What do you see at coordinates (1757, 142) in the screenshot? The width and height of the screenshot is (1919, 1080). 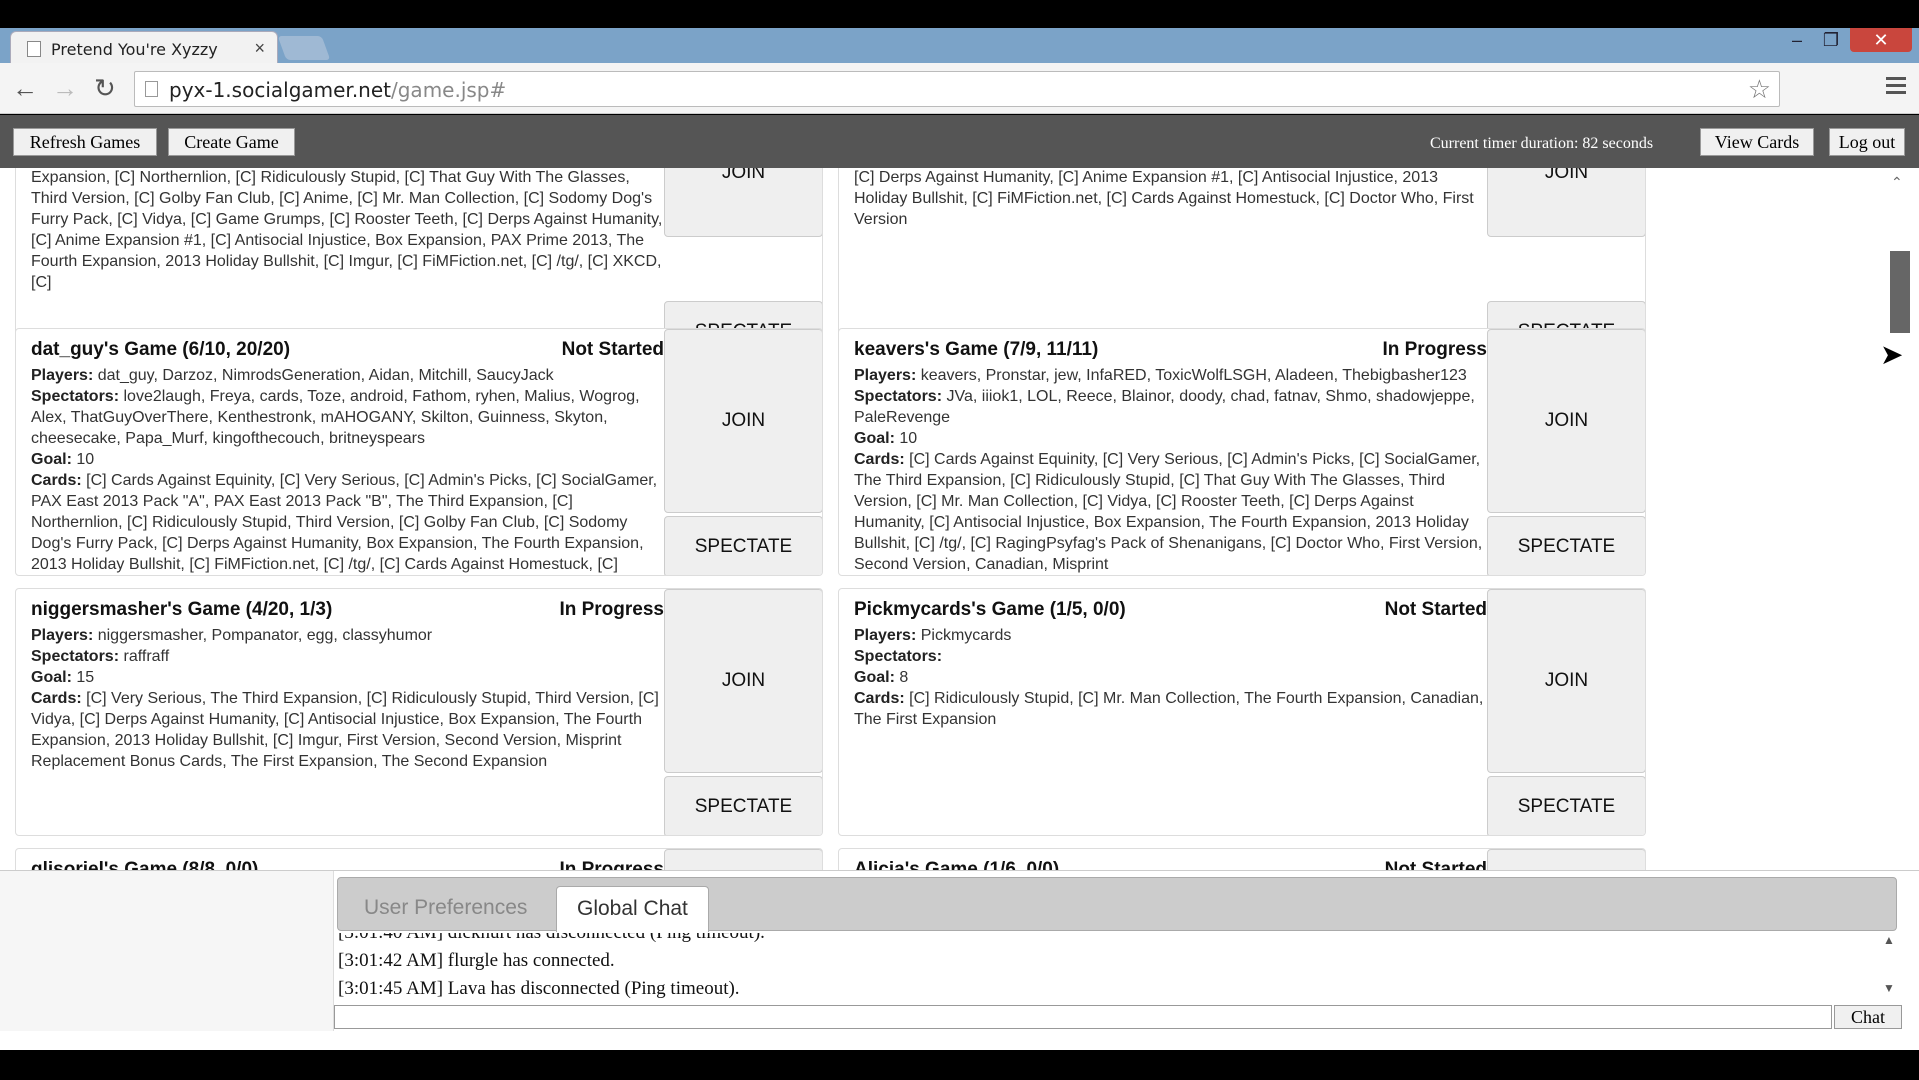 I see `view-cards-button: View Cards` at bounding box center [1757, 142].